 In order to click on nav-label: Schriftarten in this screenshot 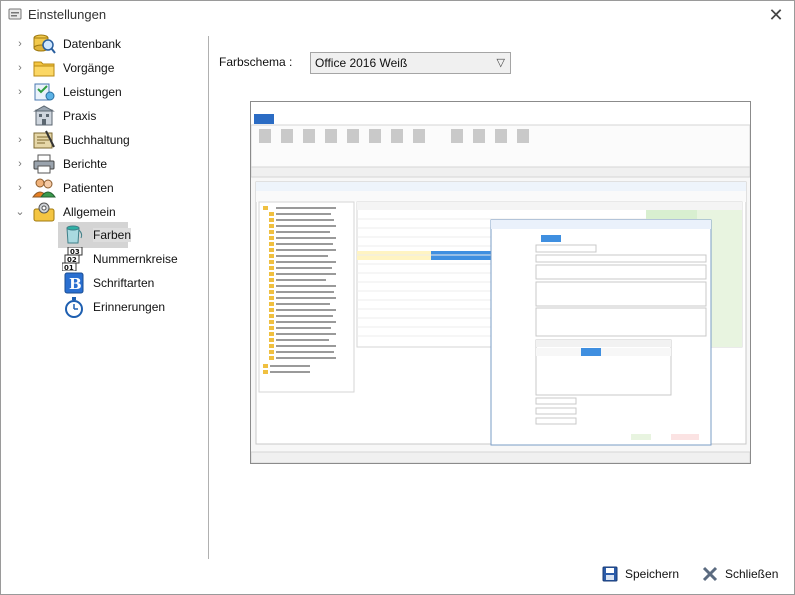, I will do `click(124, 283)`.